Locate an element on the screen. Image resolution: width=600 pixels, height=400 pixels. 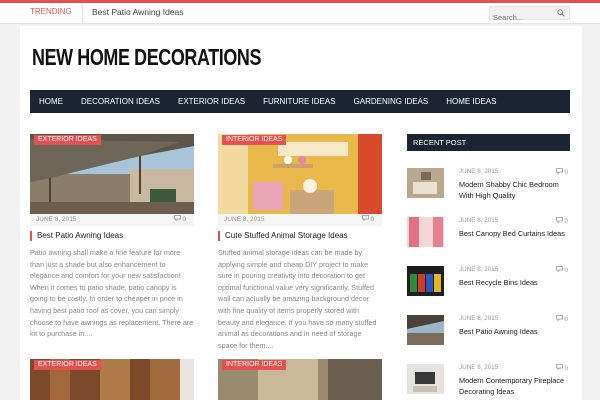
nav-item-exterior-ideas: EXTERIOR IDEAS is located at coordinates (211, 101).